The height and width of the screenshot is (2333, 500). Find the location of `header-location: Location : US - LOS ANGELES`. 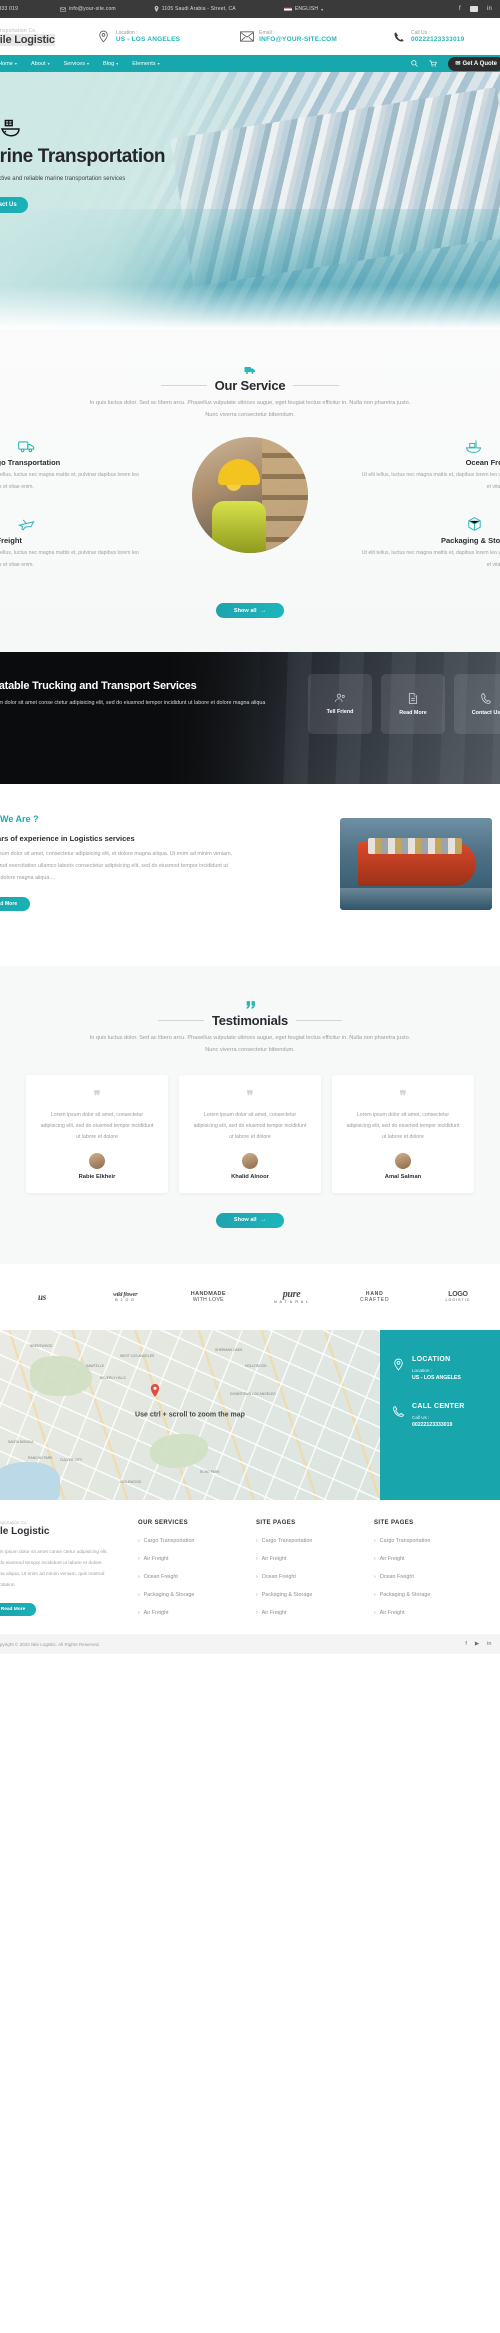

header-location: Location : US - LOS ANGELES is located at coordinates (138, 37).